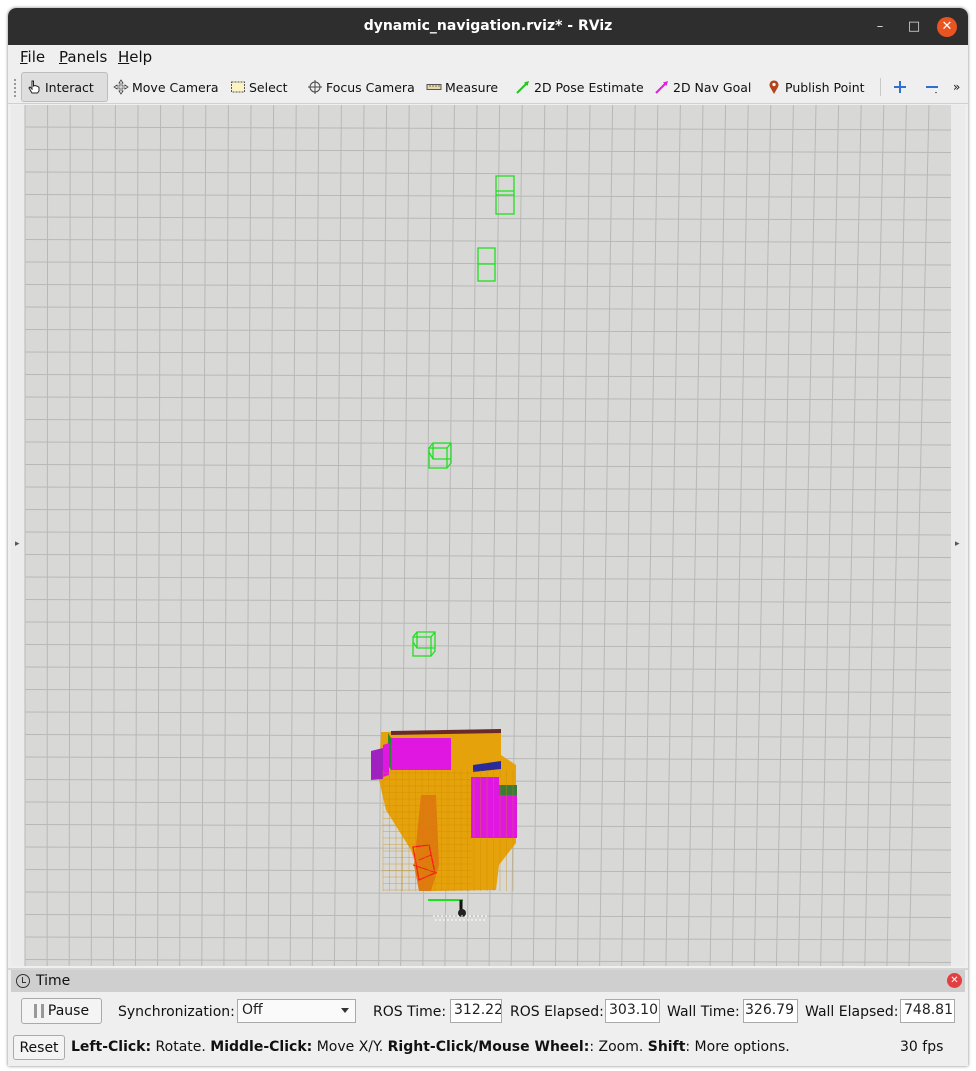  What do you see at coordinates (121, 87) in the screenshot?
I see `move-arrows-icon` at bounding box center [121, 87].